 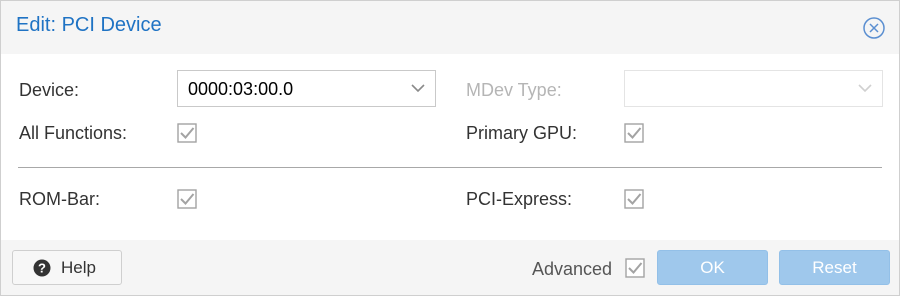 What do you see at coordinates (753, 88) in the screenshot?
I see `mdev-type-select` at bounding box center [753, 88].